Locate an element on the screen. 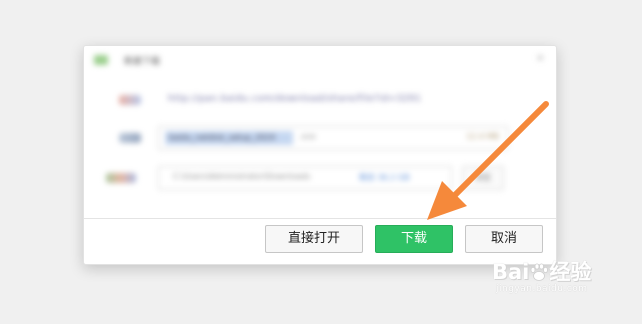 The height and width of the screenshot is (324, 642). download-button: 下载 is located at coordinates (414, 239).